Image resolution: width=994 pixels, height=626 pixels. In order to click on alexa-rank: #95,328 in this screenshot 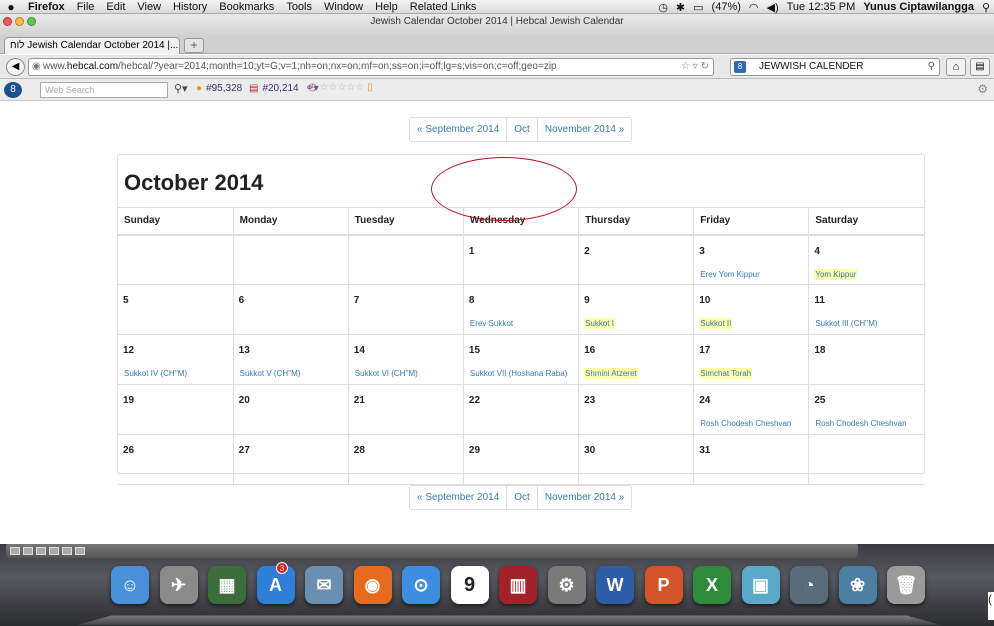, I will do `click(224, 88)`.